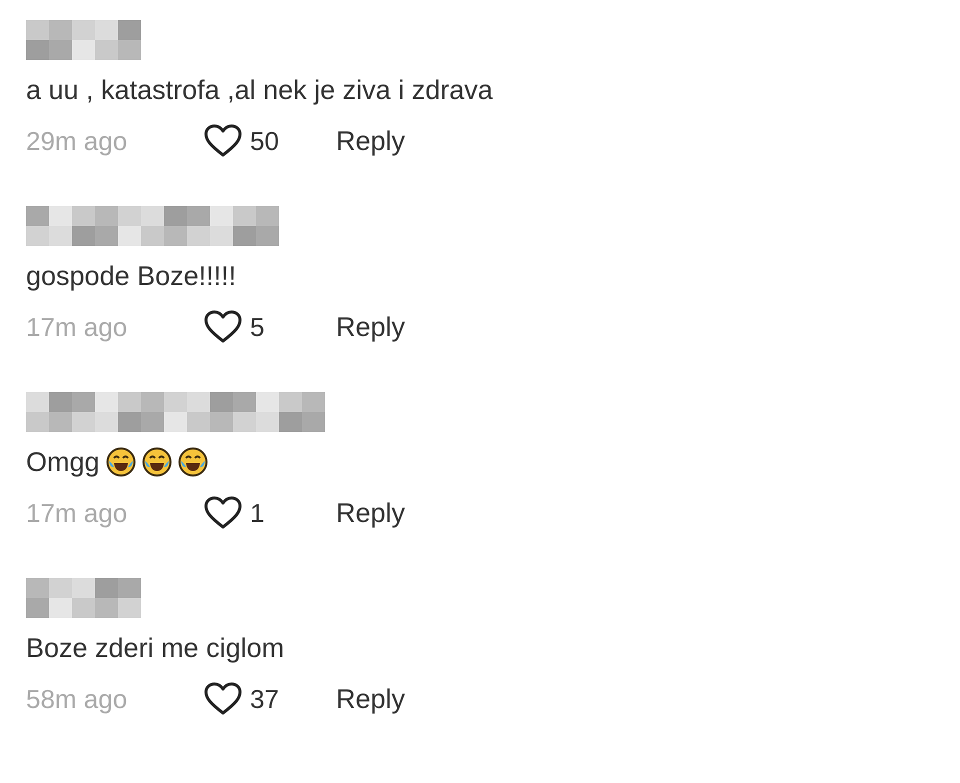 The image size is (960, 783). Describe the element at coordinates (131, 276) in the screenshot. I see `comment-text: gospode Boze!!!!!` at that location.